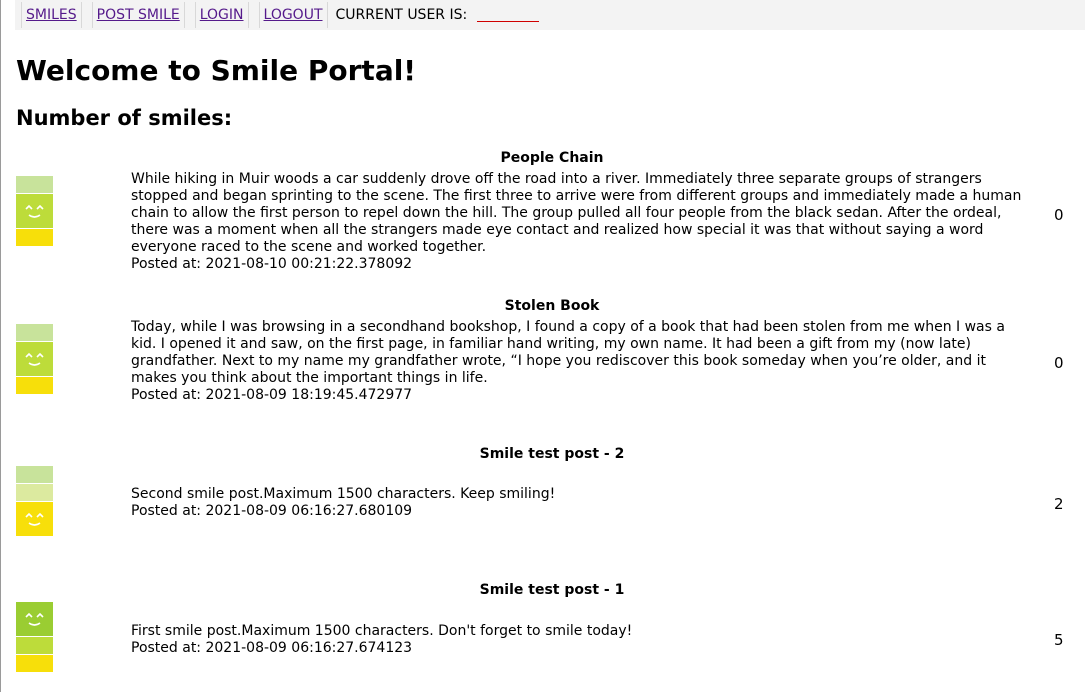  Describe the element at coordinates (0, 346) in the screenshot. I see `page-left-border` at that location.